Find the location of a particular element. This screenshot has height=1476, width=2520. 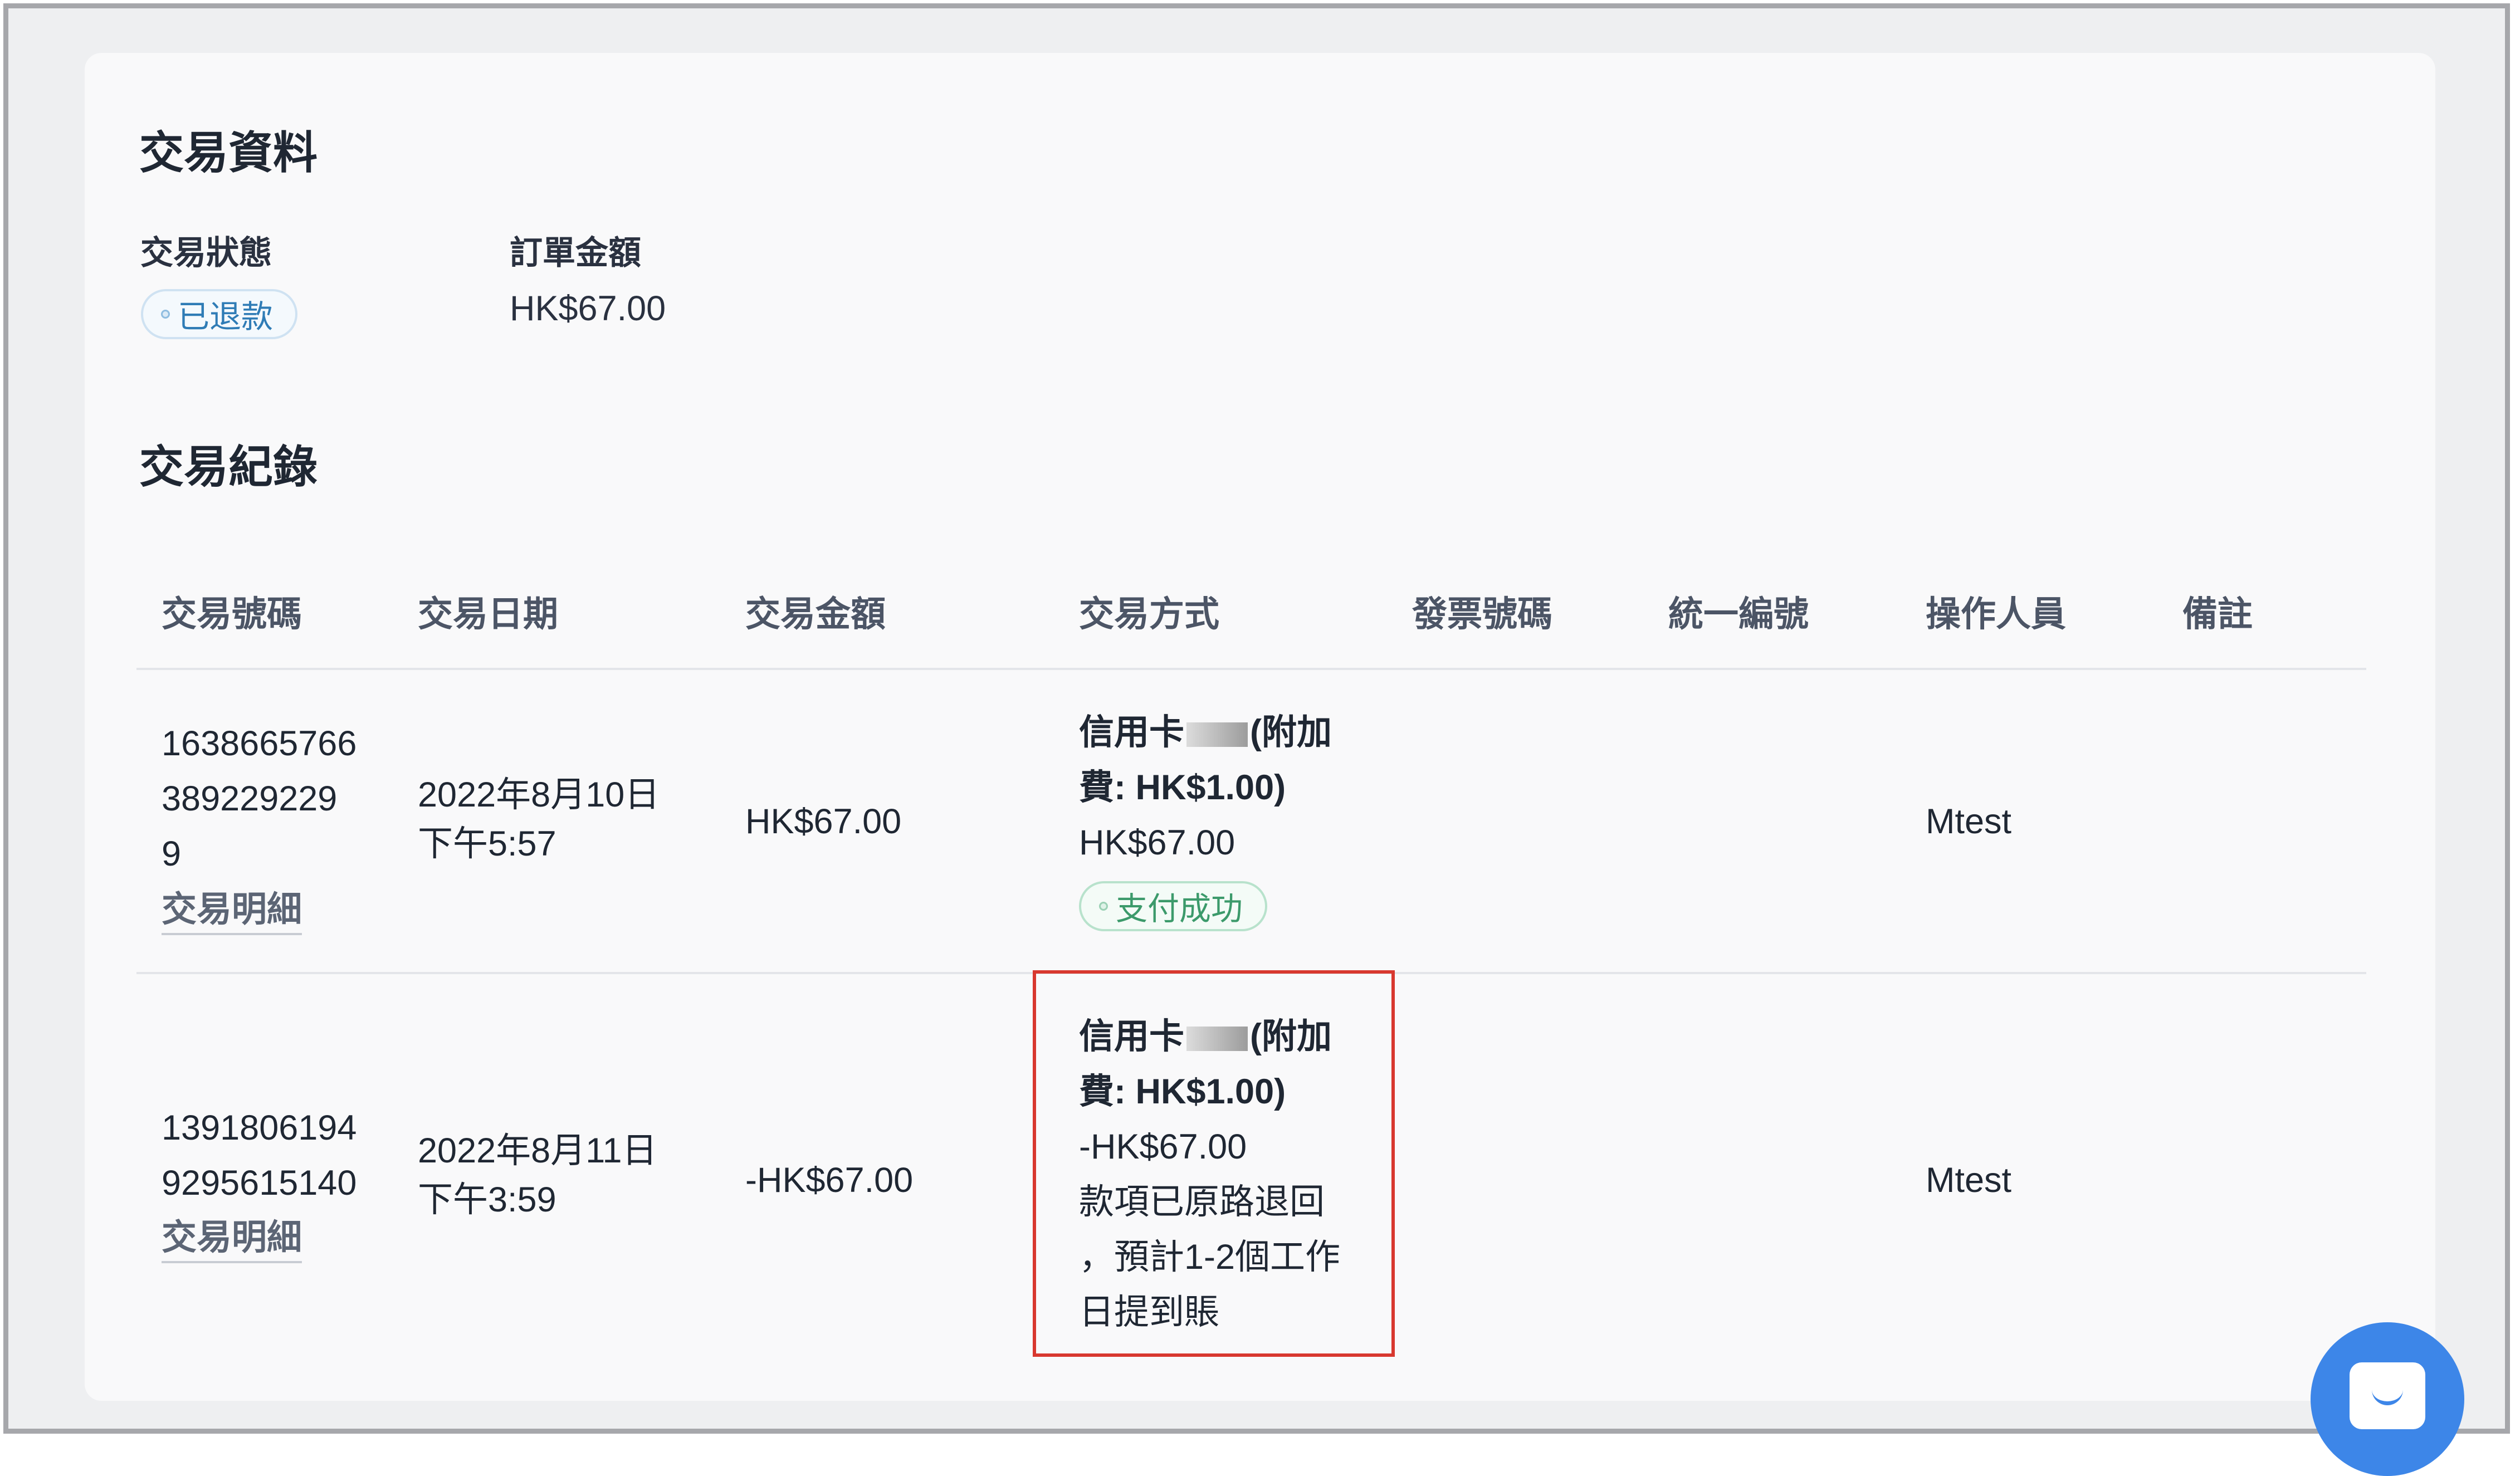

header-divider is located at coordinates (1251, 669).